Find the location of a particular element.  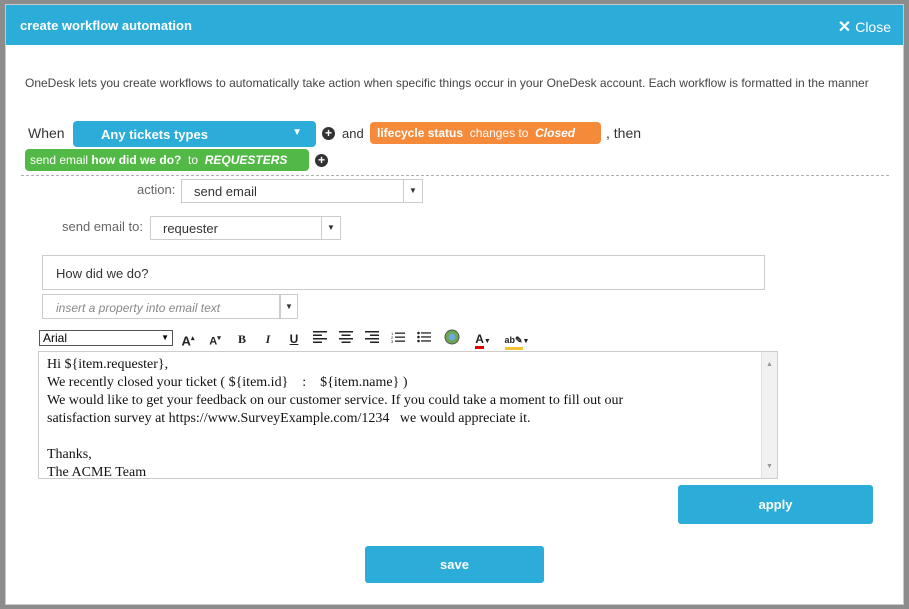

then-label: , then is located at coordinates (624, 133).